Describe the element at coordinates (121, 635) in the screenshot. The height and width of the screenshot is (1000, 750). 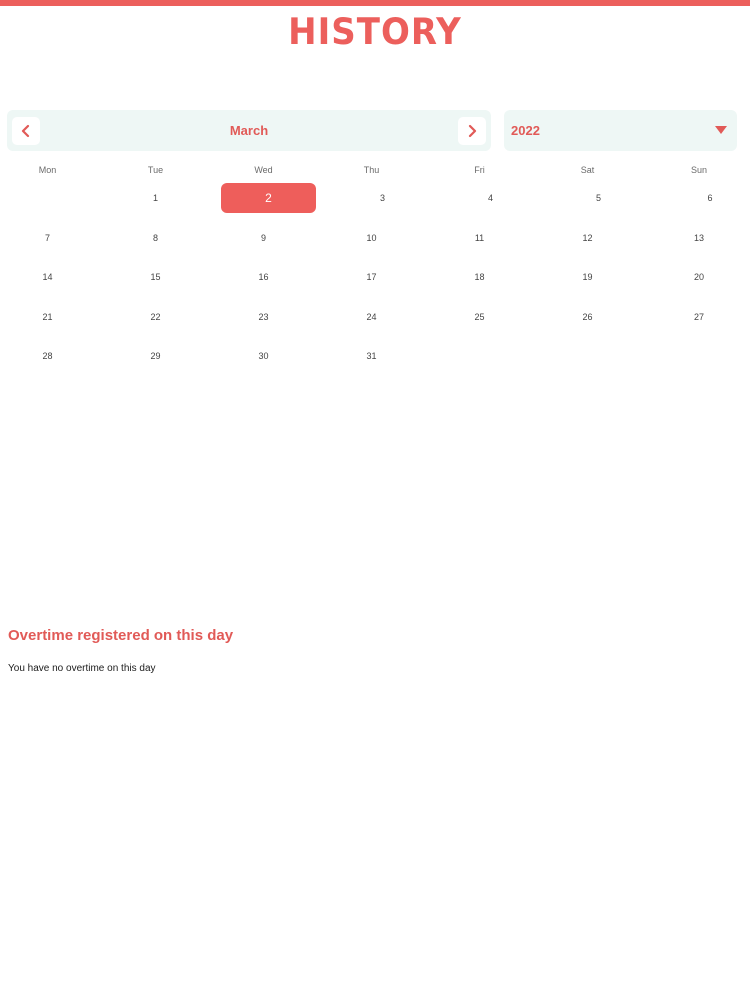
I see `overtime-section-title: Overtime registered on this day` at that location.